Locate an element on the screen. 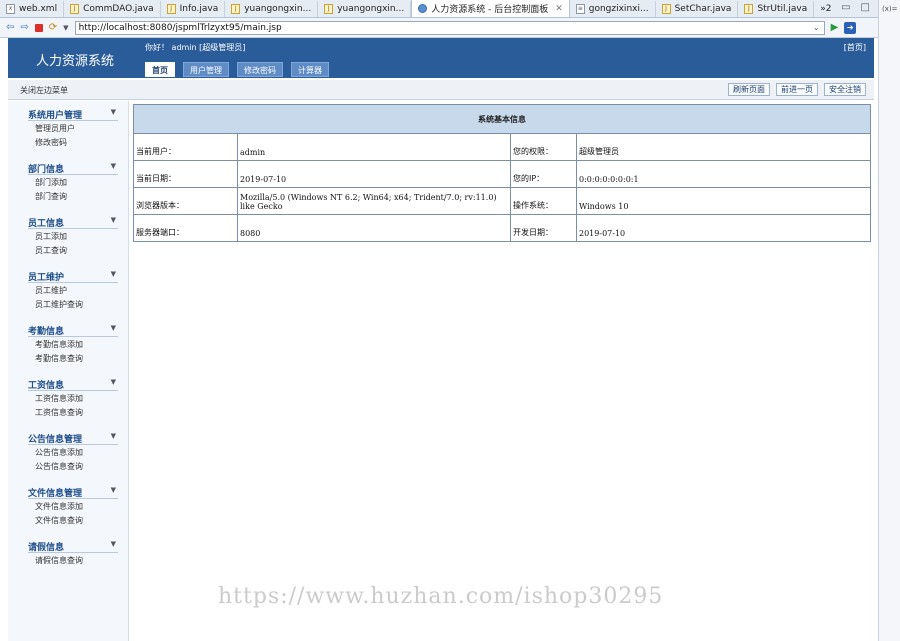 The height and width of the screenshot is (641, 900). menu-item: 修改密码 is located at coordinates (73, 142).